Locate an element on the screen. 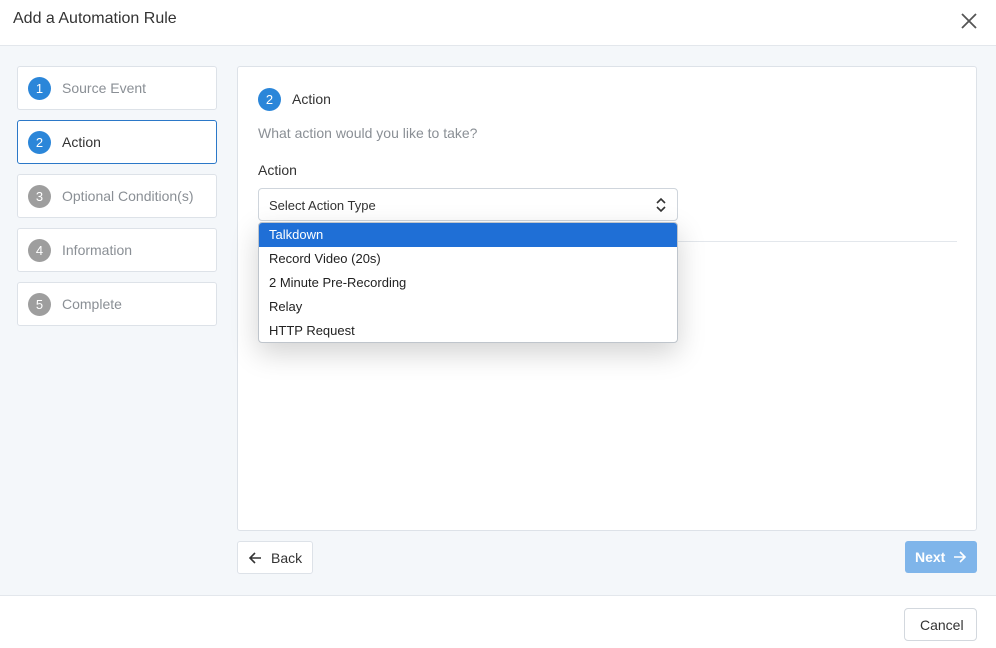  dropdown-option-record-video: Record Video (20s) is located at coordinates (468, 259).